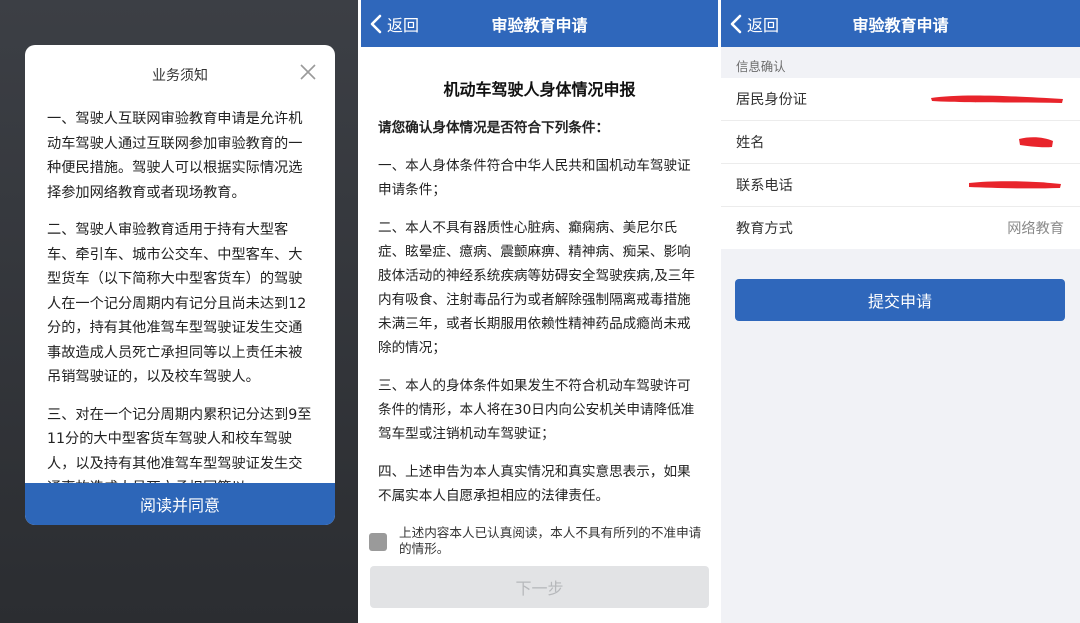 This screenshot has width=1080, height=623. Describe the element at coordinates (534, 178) in the screenshot. I see `declaration-item-1: 一、本人身体条件符合中华人民共和国机动车驾驶证申请条件；` at that location.